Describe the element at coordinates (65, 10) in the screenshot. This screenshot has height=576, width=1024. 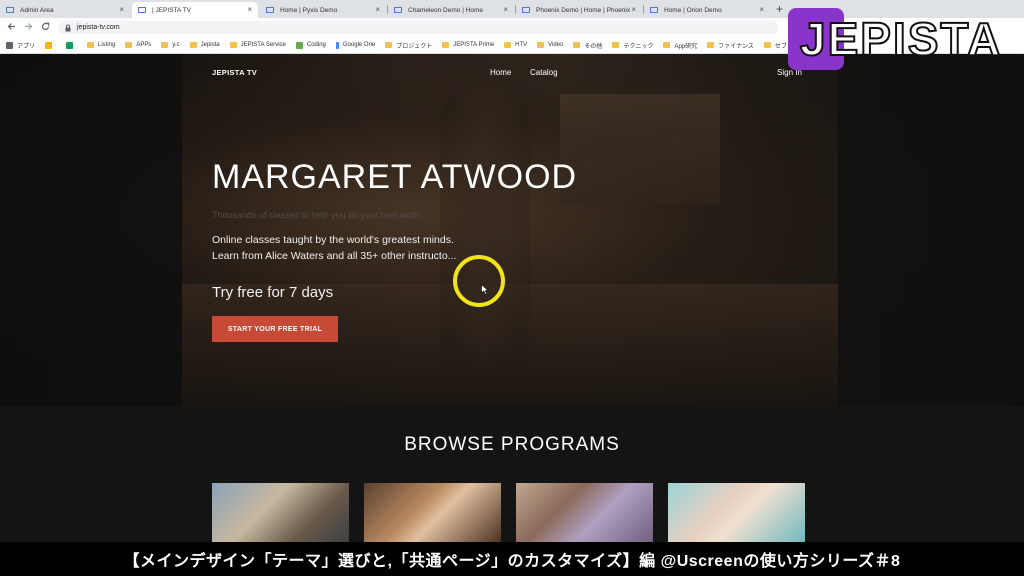
I see `tab-admin-area: Admin Area ×` at that location.